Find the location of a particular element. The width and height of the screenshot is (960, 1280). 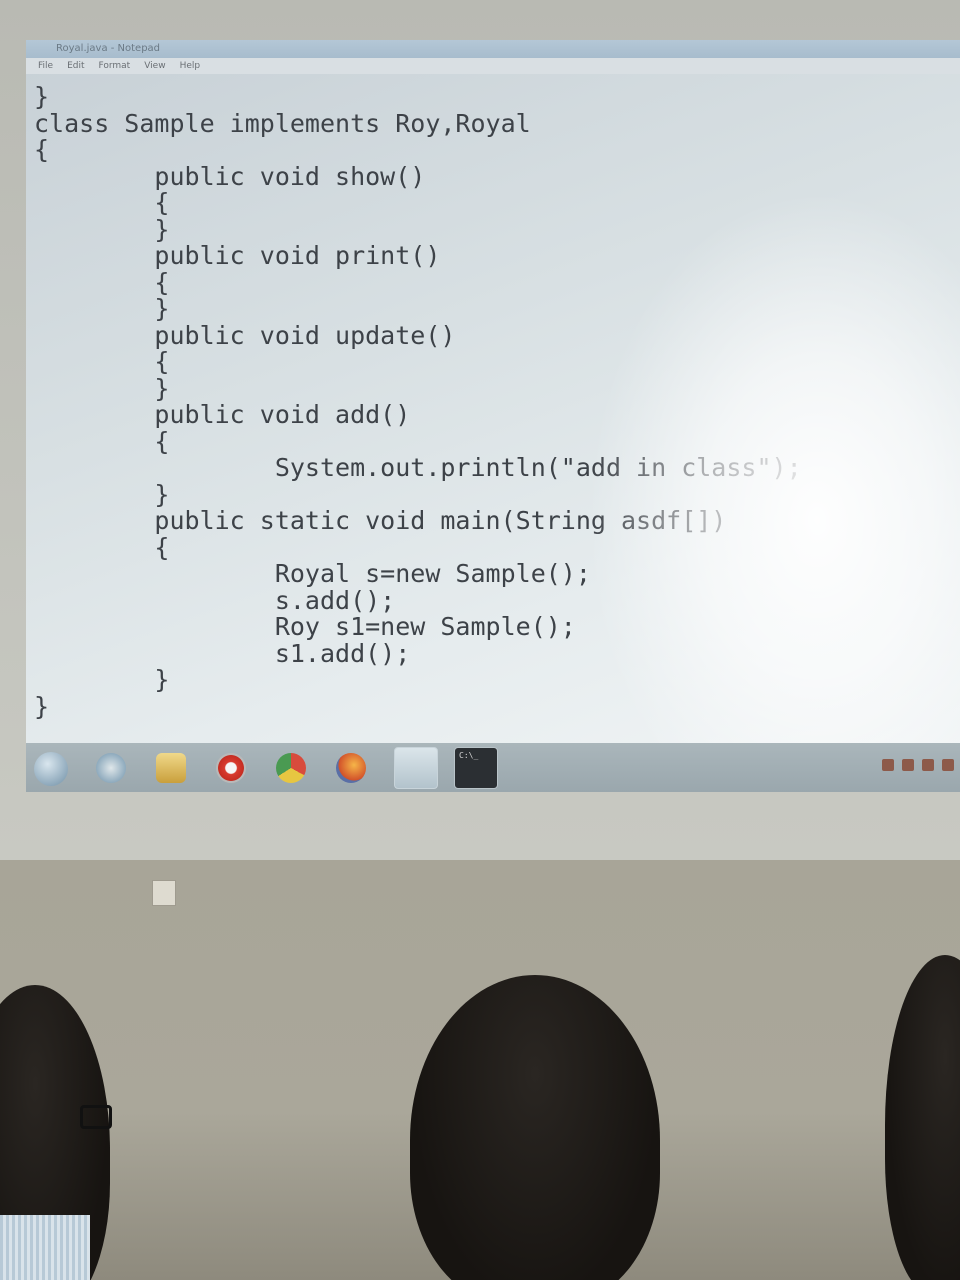

window-title-bar: Royal.java - Notepad is located at coordinates (493, 49).